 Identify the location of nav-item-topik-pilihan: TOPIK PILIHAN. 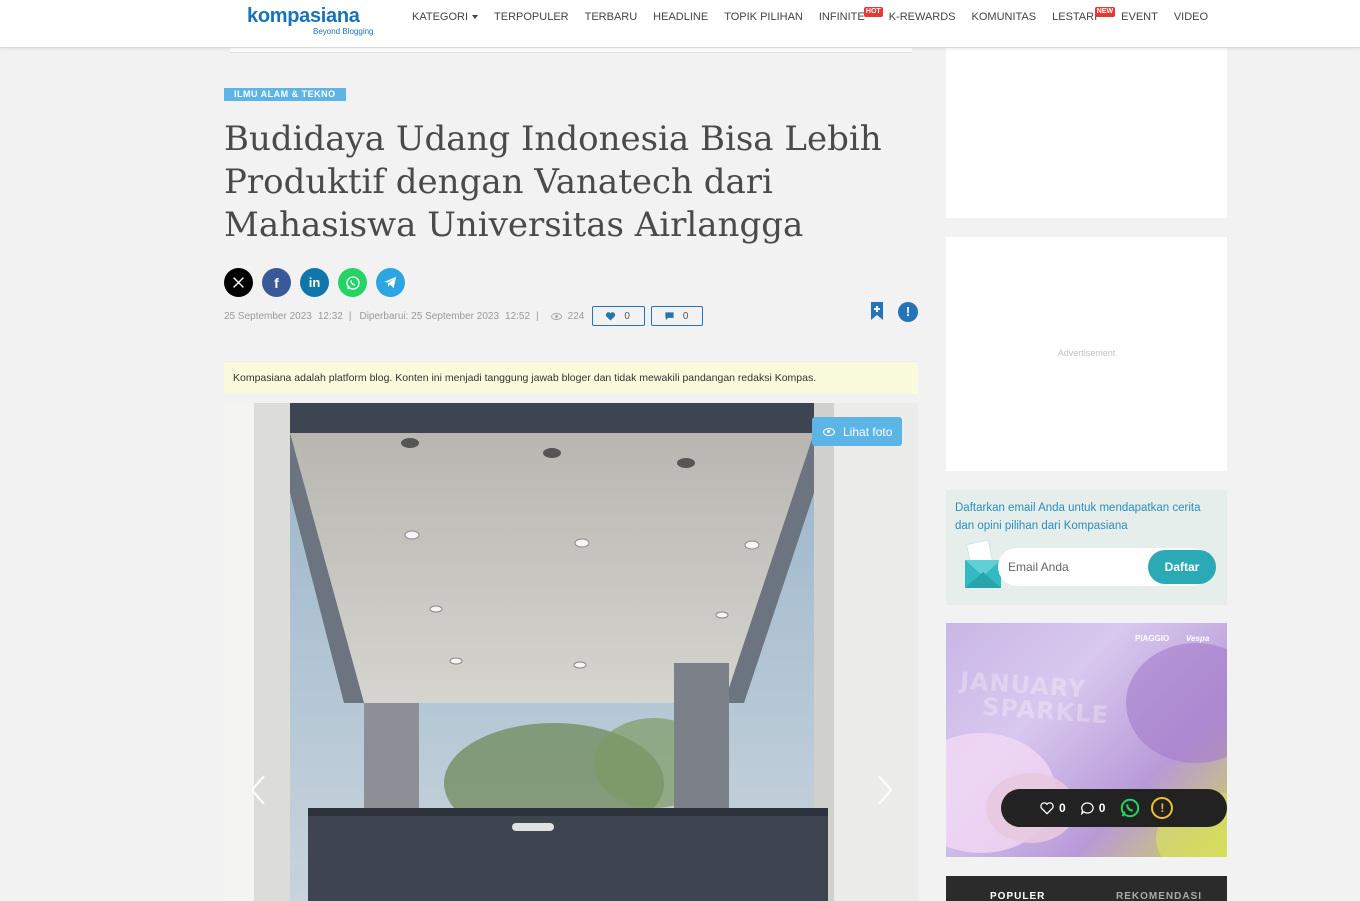
(763, 17).